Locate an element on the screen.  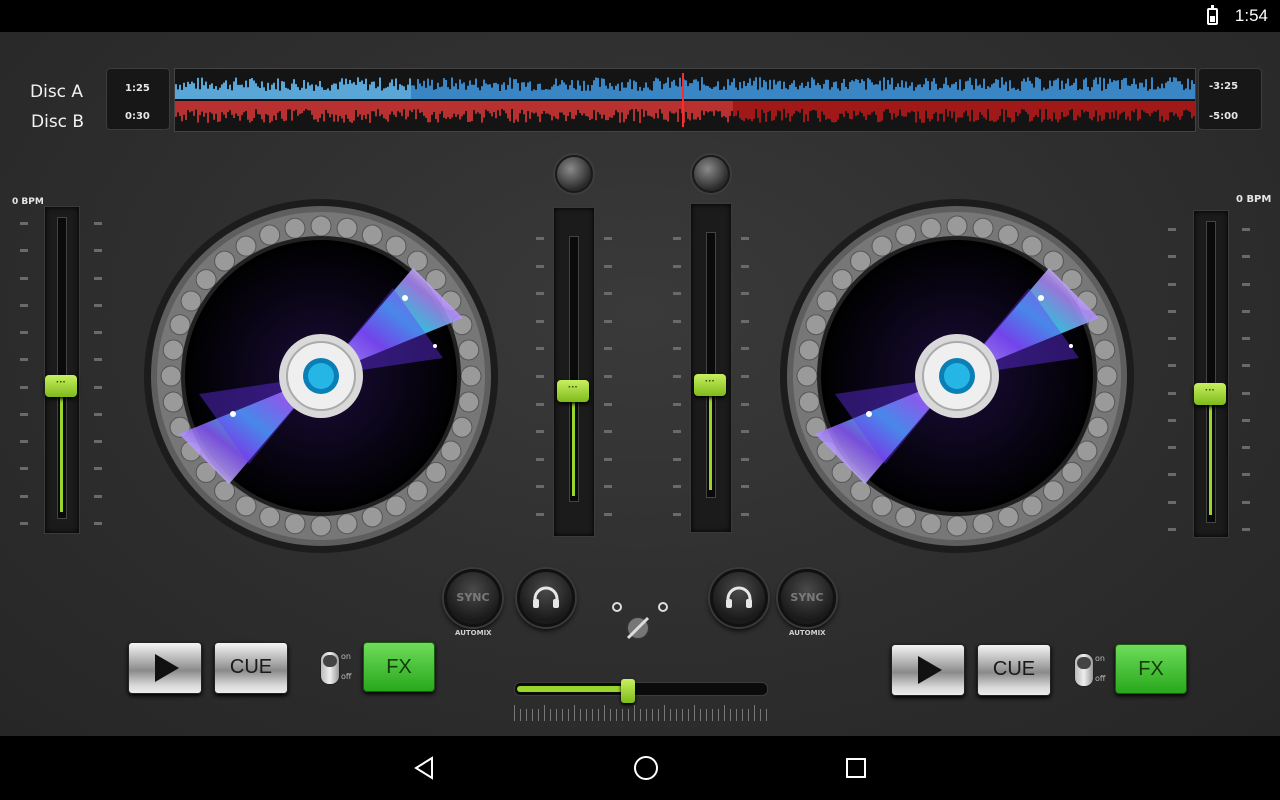
disc-a-remaining: -3:25 is located at coordinates (1224, 86).